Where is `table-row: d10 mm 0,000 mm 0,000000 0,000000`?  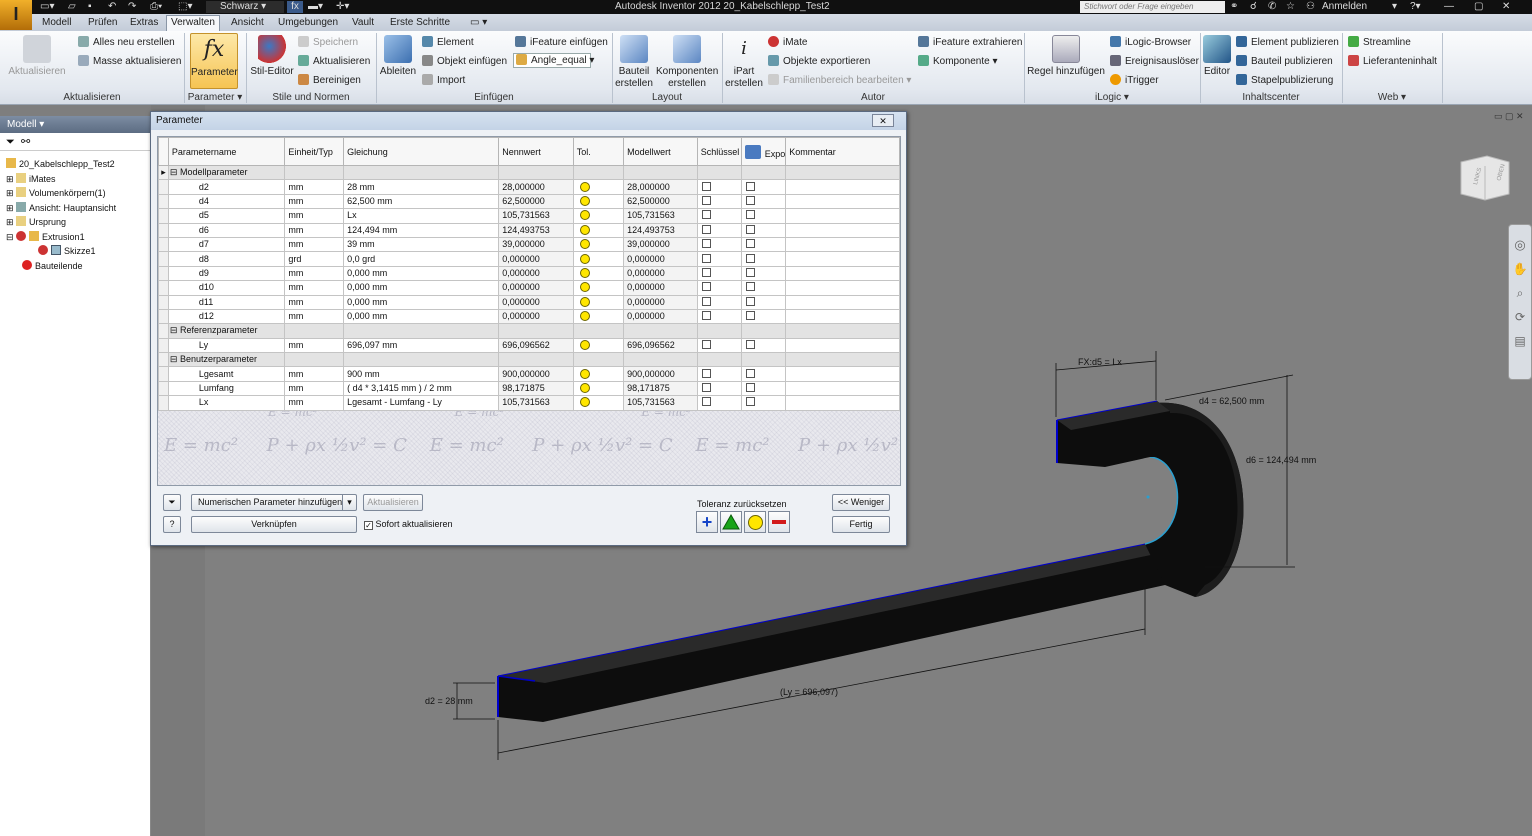
table-row: d10 mm 0,000 mm 0,000000 0,000000 is located at coordinates (529, 288).